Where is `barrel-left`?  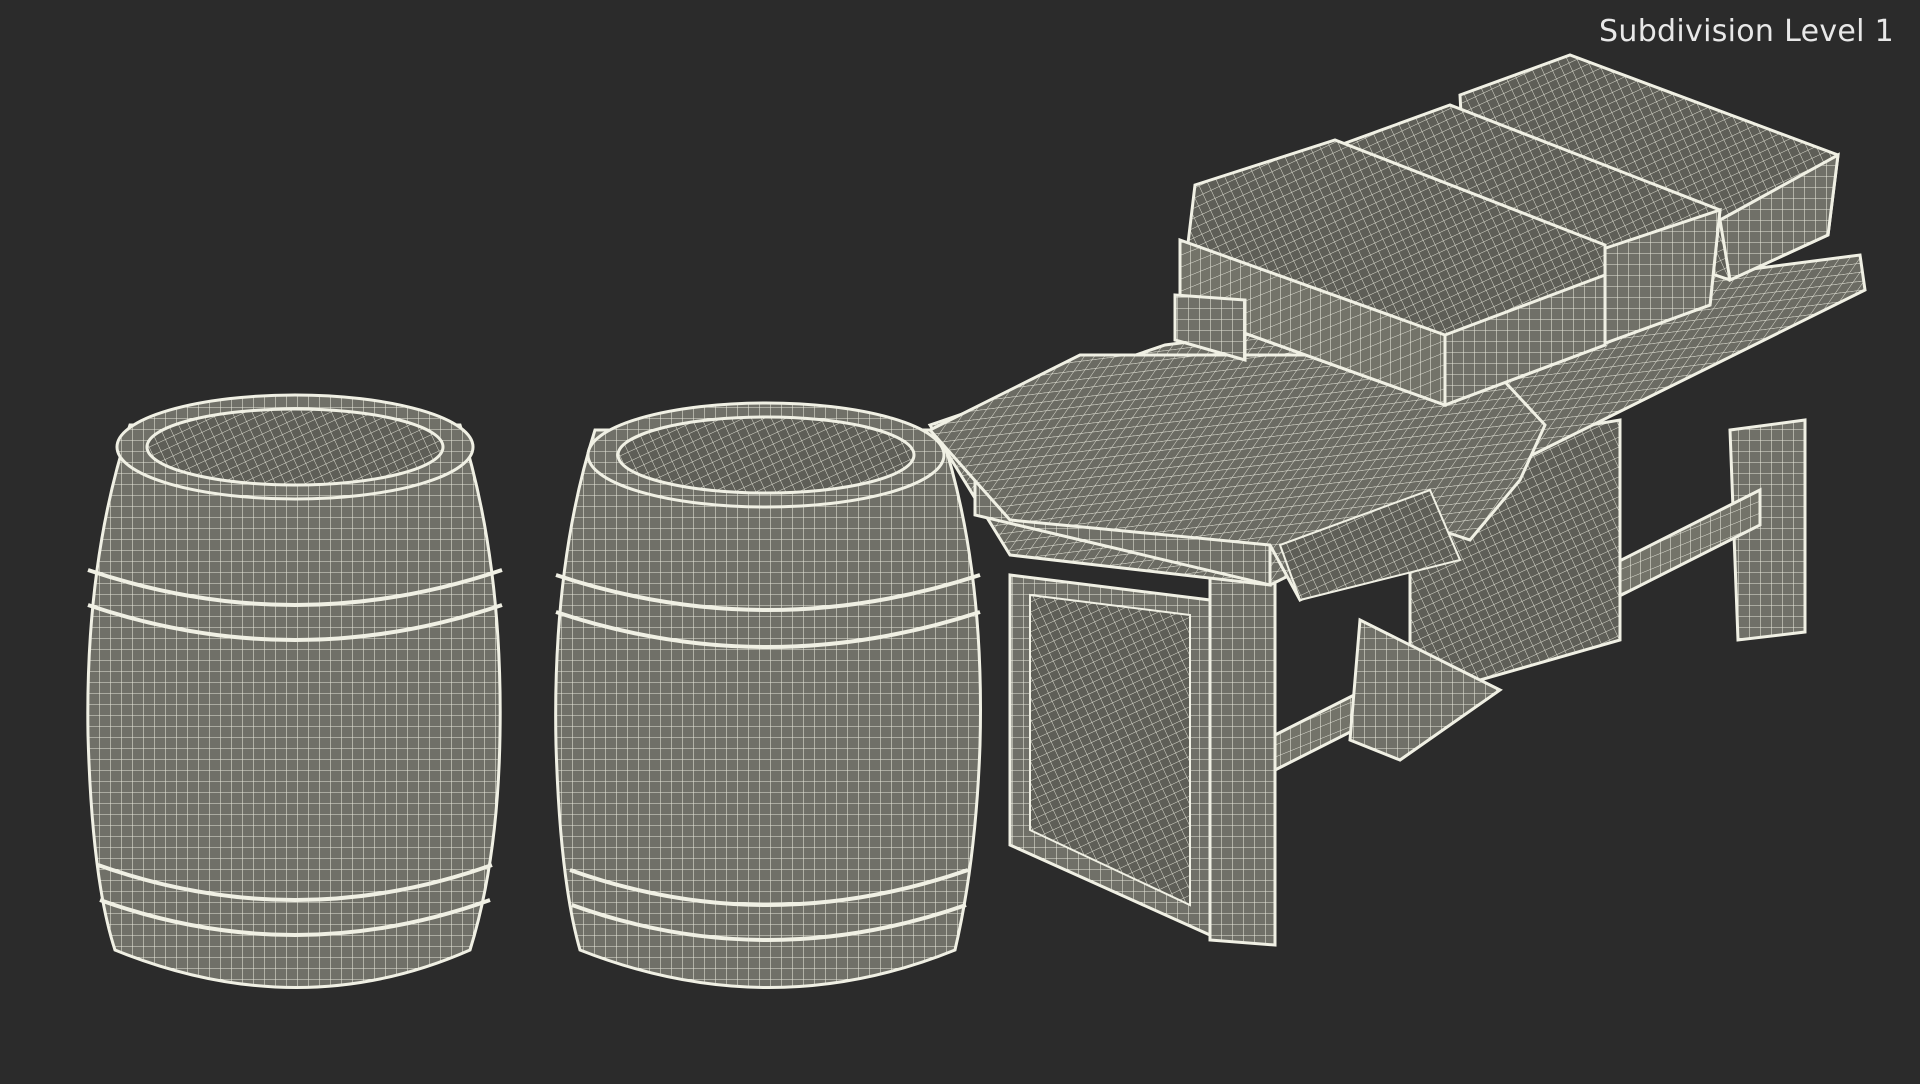
barrel-left is located at coordinates (294, 691).